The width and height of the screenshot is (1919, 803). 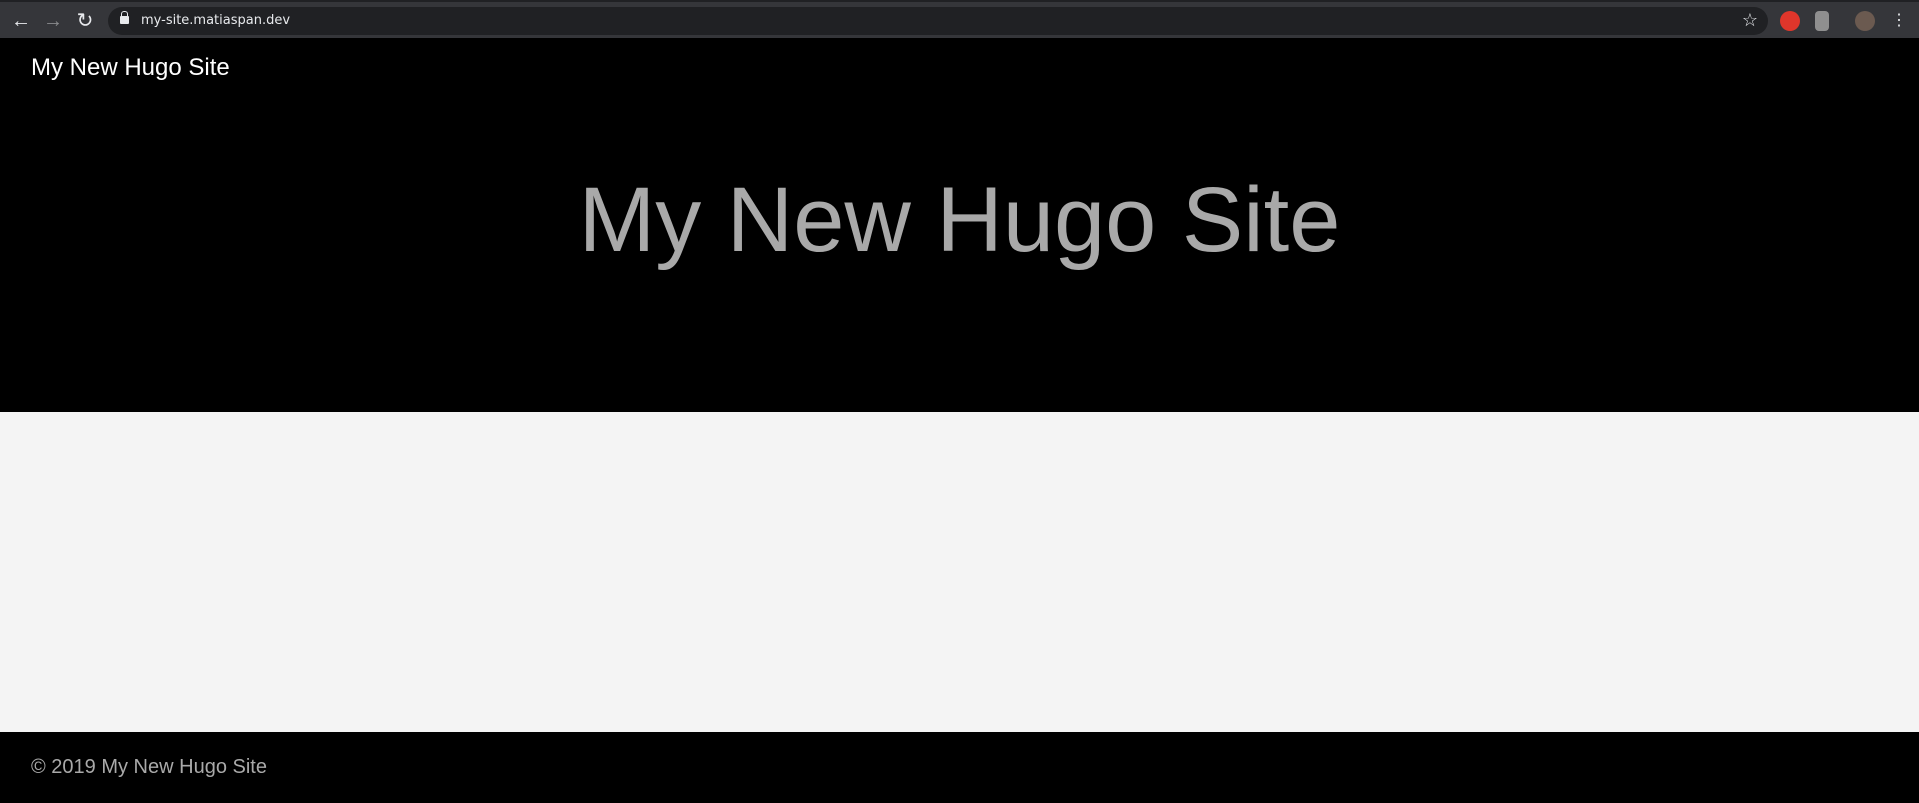 What do you see at coordinates (1790, 21) in the screenshot?
I see `adblock-icon` at bounding box center [1790, 21].